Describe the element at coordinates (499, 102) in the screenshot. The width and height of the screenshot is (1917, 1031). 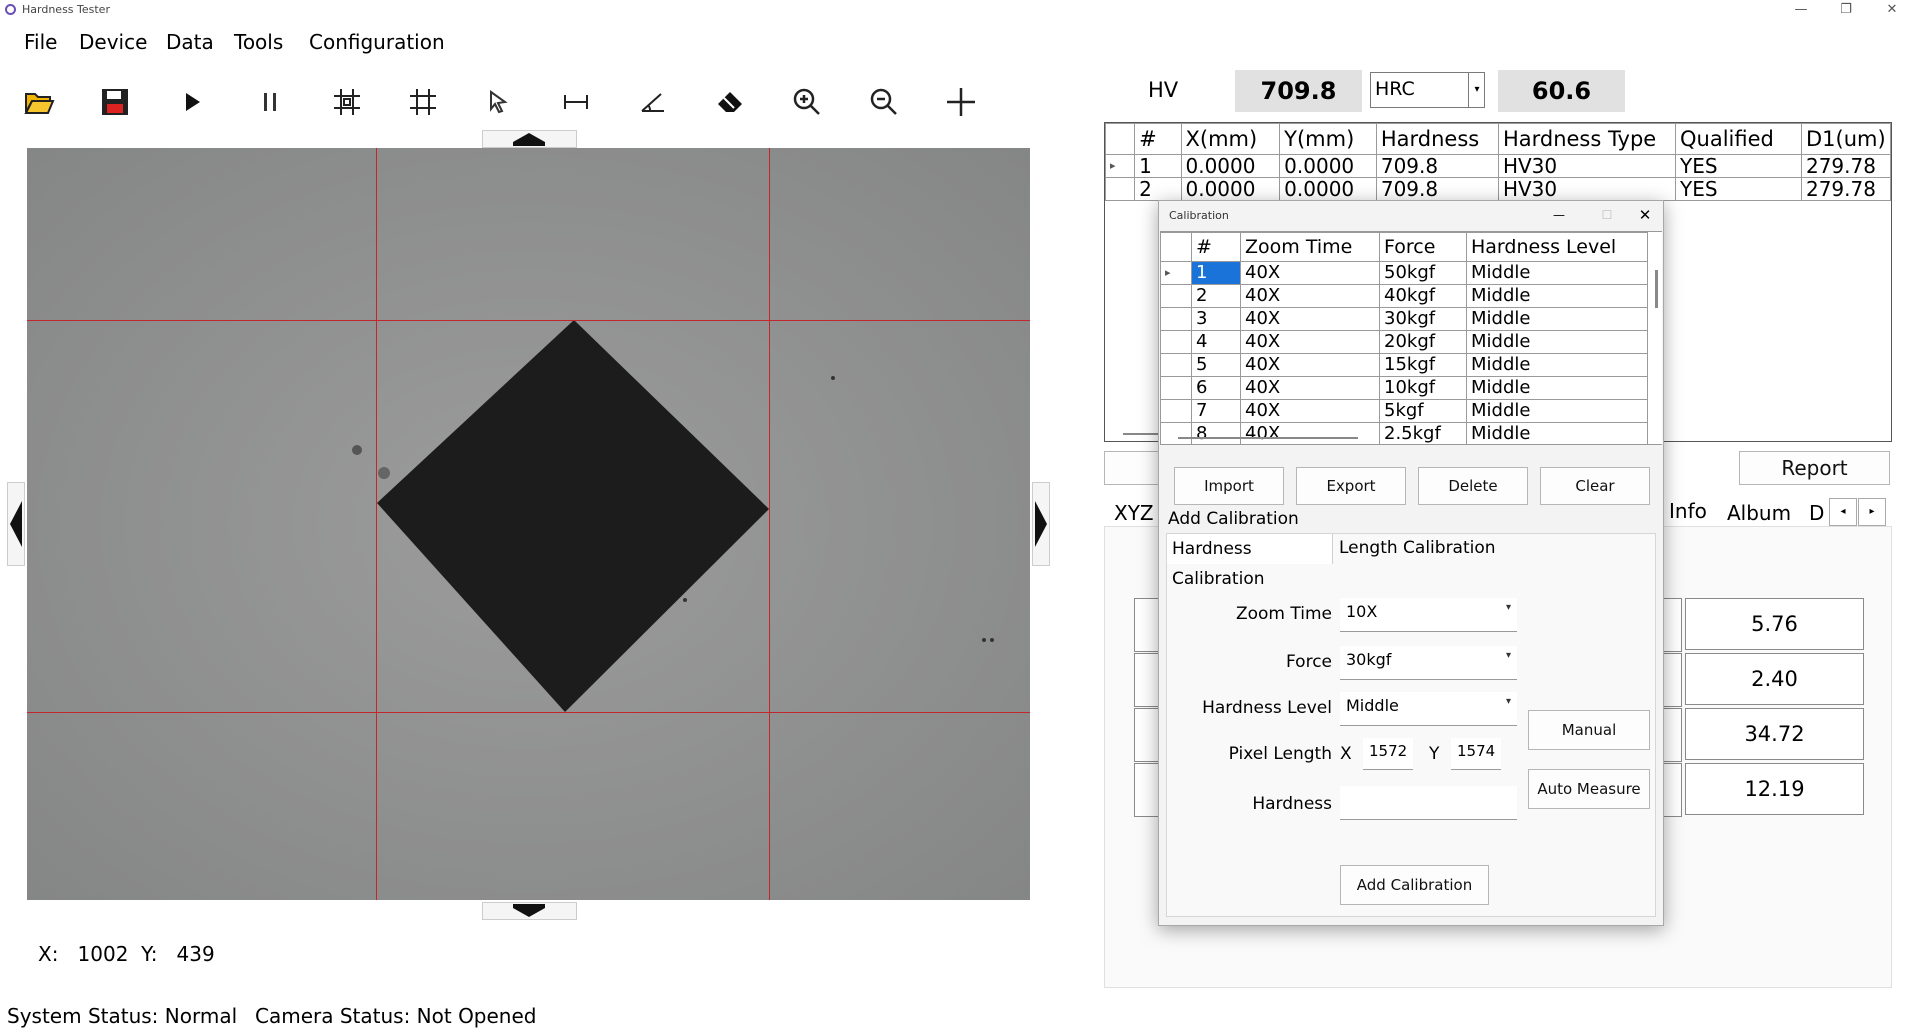
I see `select-pointer-icon` at that location.